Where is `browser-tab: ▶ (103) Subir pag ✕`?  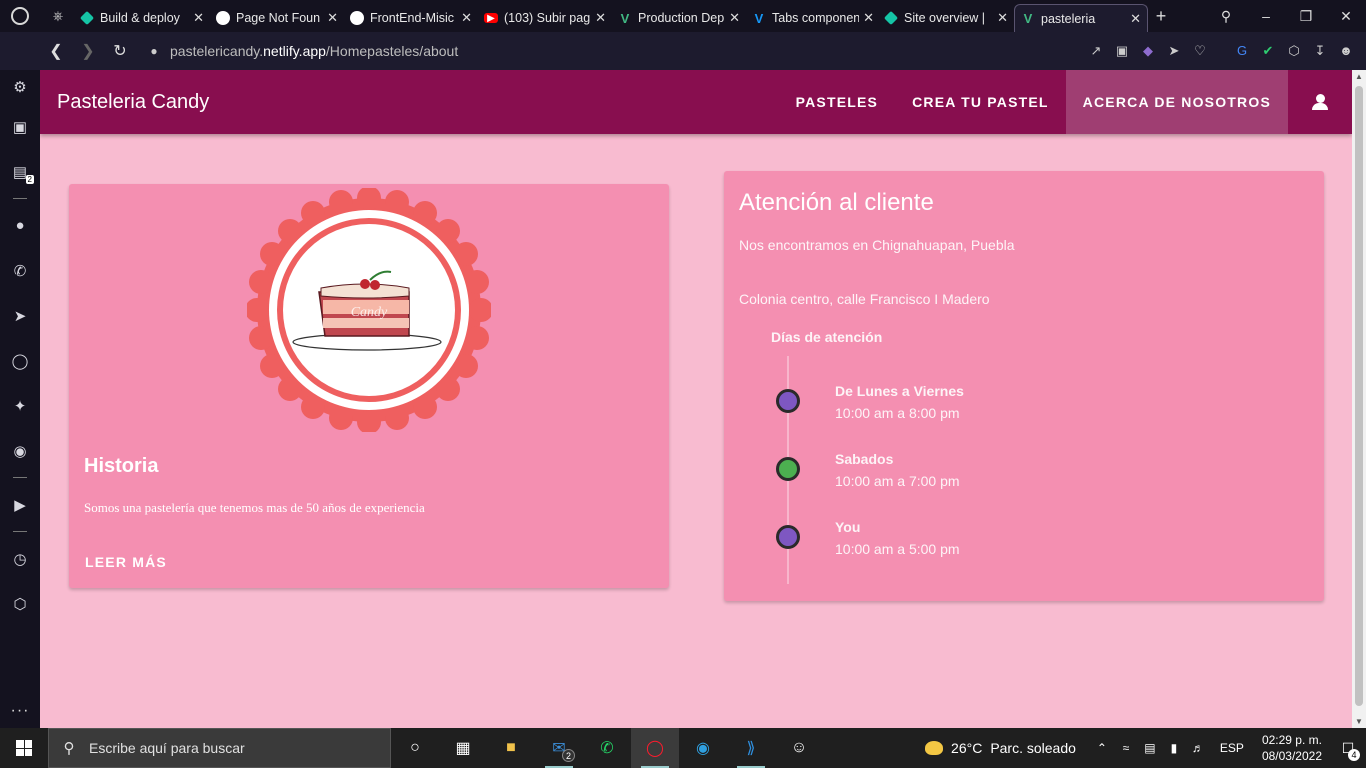 browser-tab: ▶ (103) Subir pag ✕ is located at coordinates (545, 18).